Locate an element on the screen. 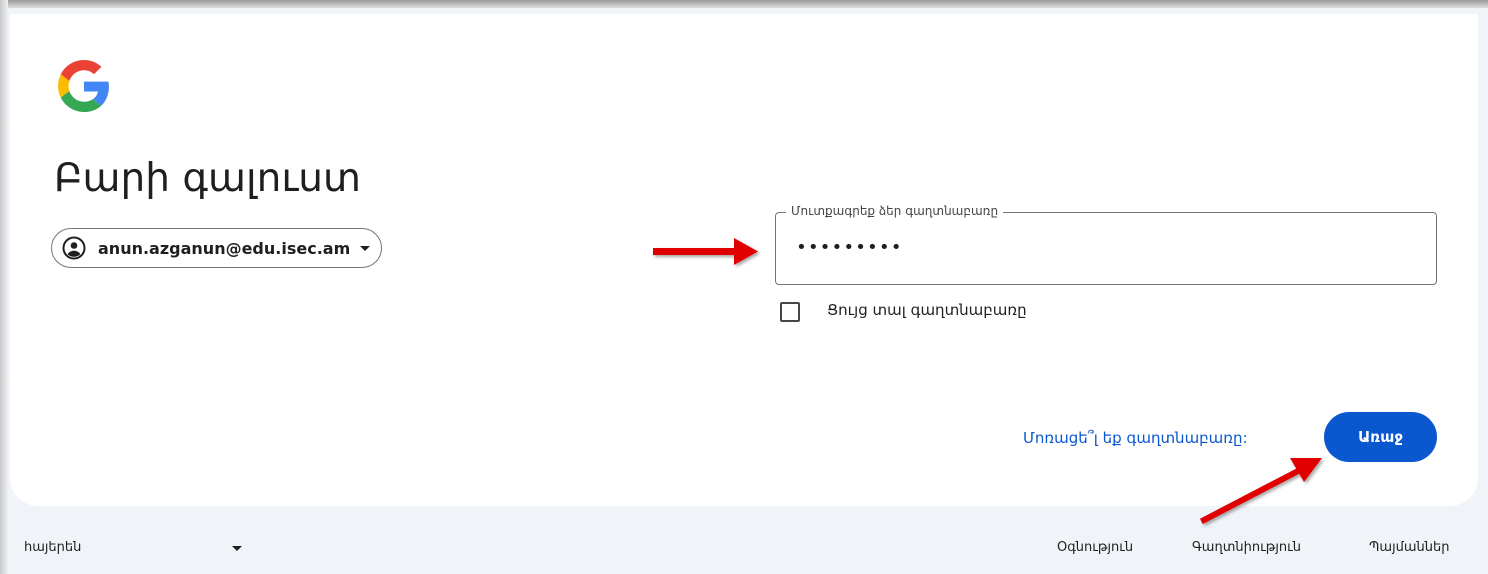 Image resolution: width=1488 pixels, height=574 pixels. footer-terms-link: Պայմաններ is located at coordinates (1409, 547).